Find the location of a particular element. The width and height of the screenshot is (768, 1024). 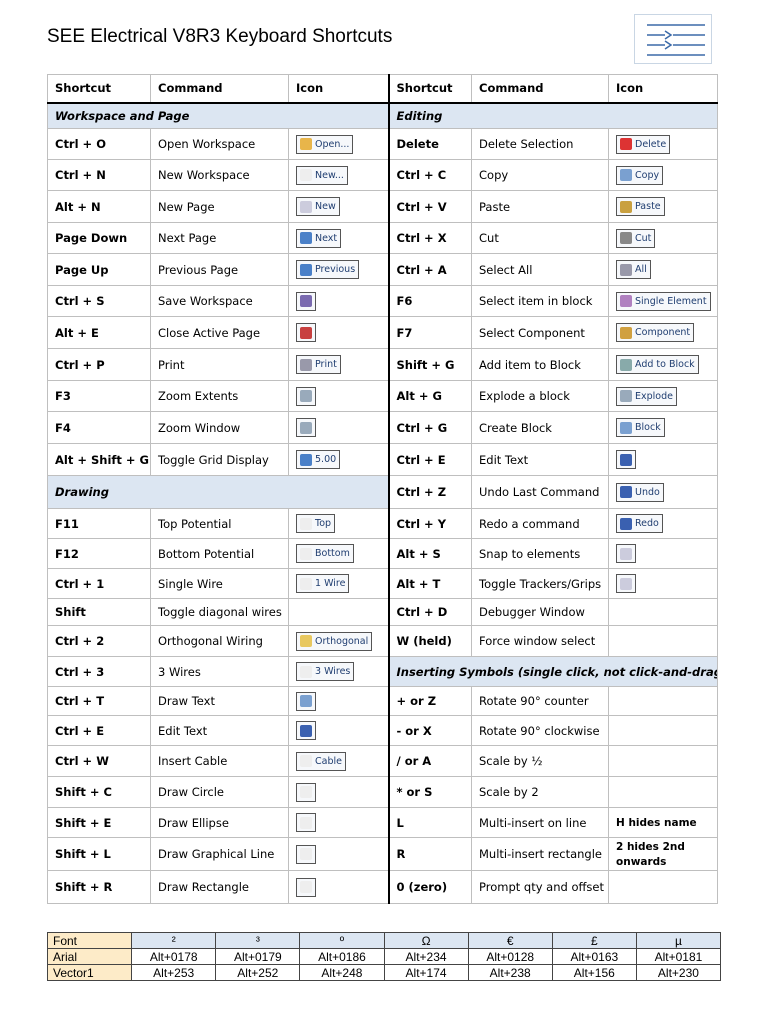

alt-code: Alt+0186 is located at coordinates (342, 956).